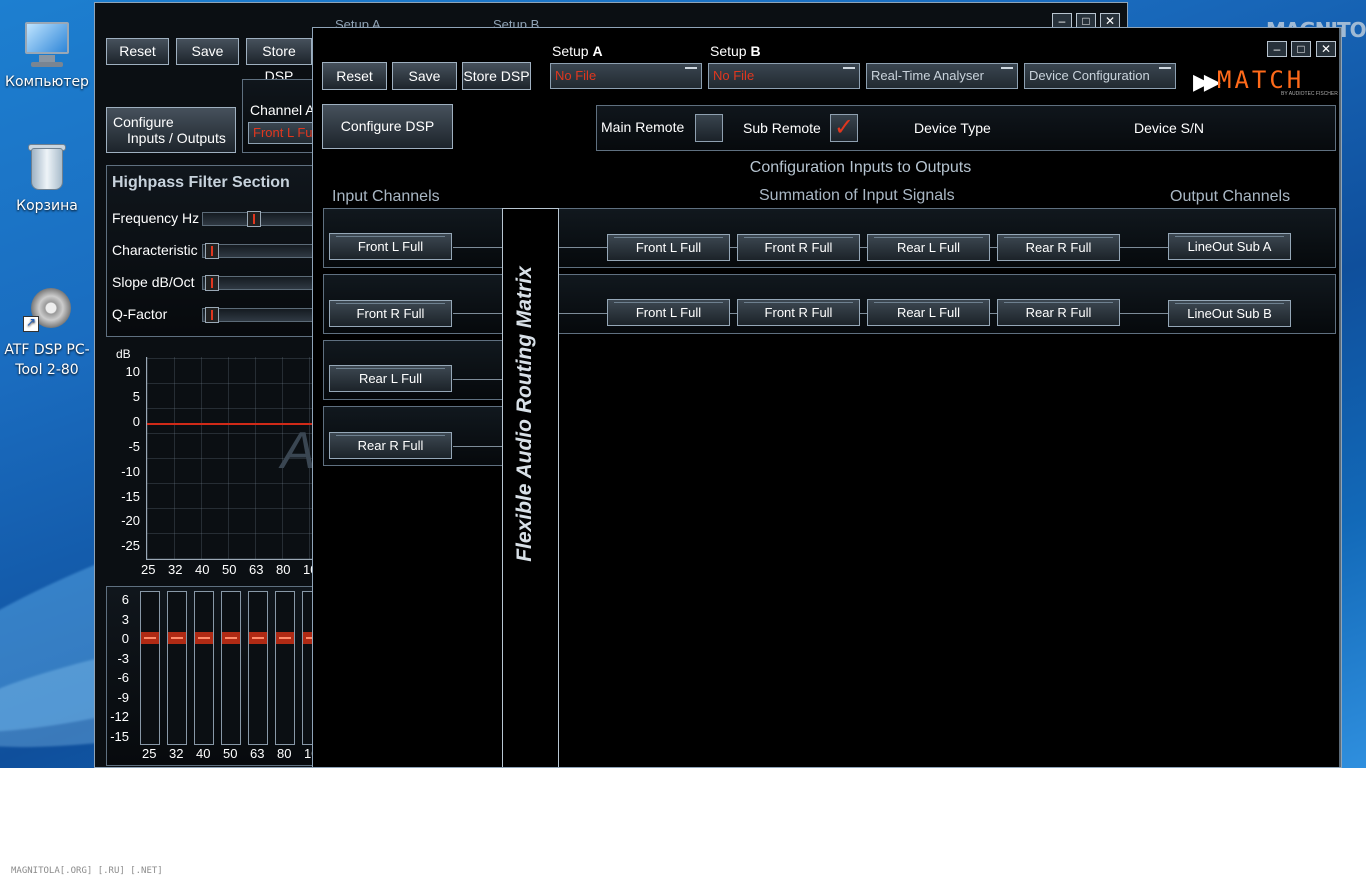  I want to click on graph-watermark: A, so click(298, 451).